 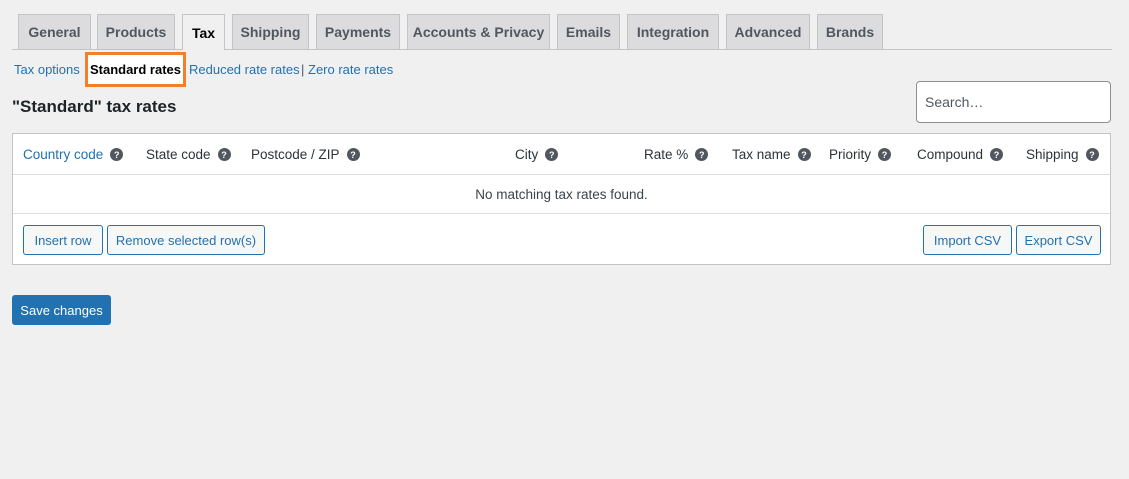 What do you see at coordinates (358, 31) in the screenshot?
I see `tab-payments: Payments` at bounding box center [358, 31].